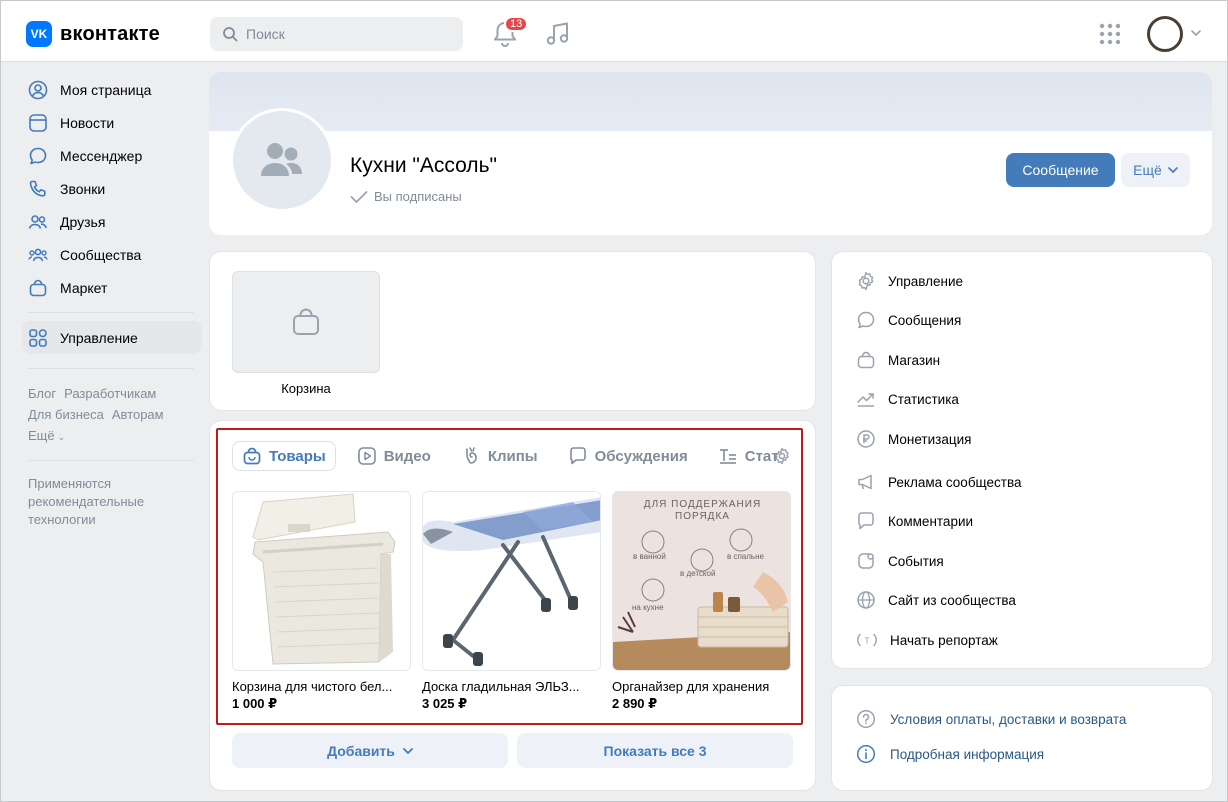 The width and height of the screenshot is (1228, 802). What do you see at coordinates (1110, 34) in the screenshot?
I see `apps-grid-icon` at bounding box center [1110, 34].